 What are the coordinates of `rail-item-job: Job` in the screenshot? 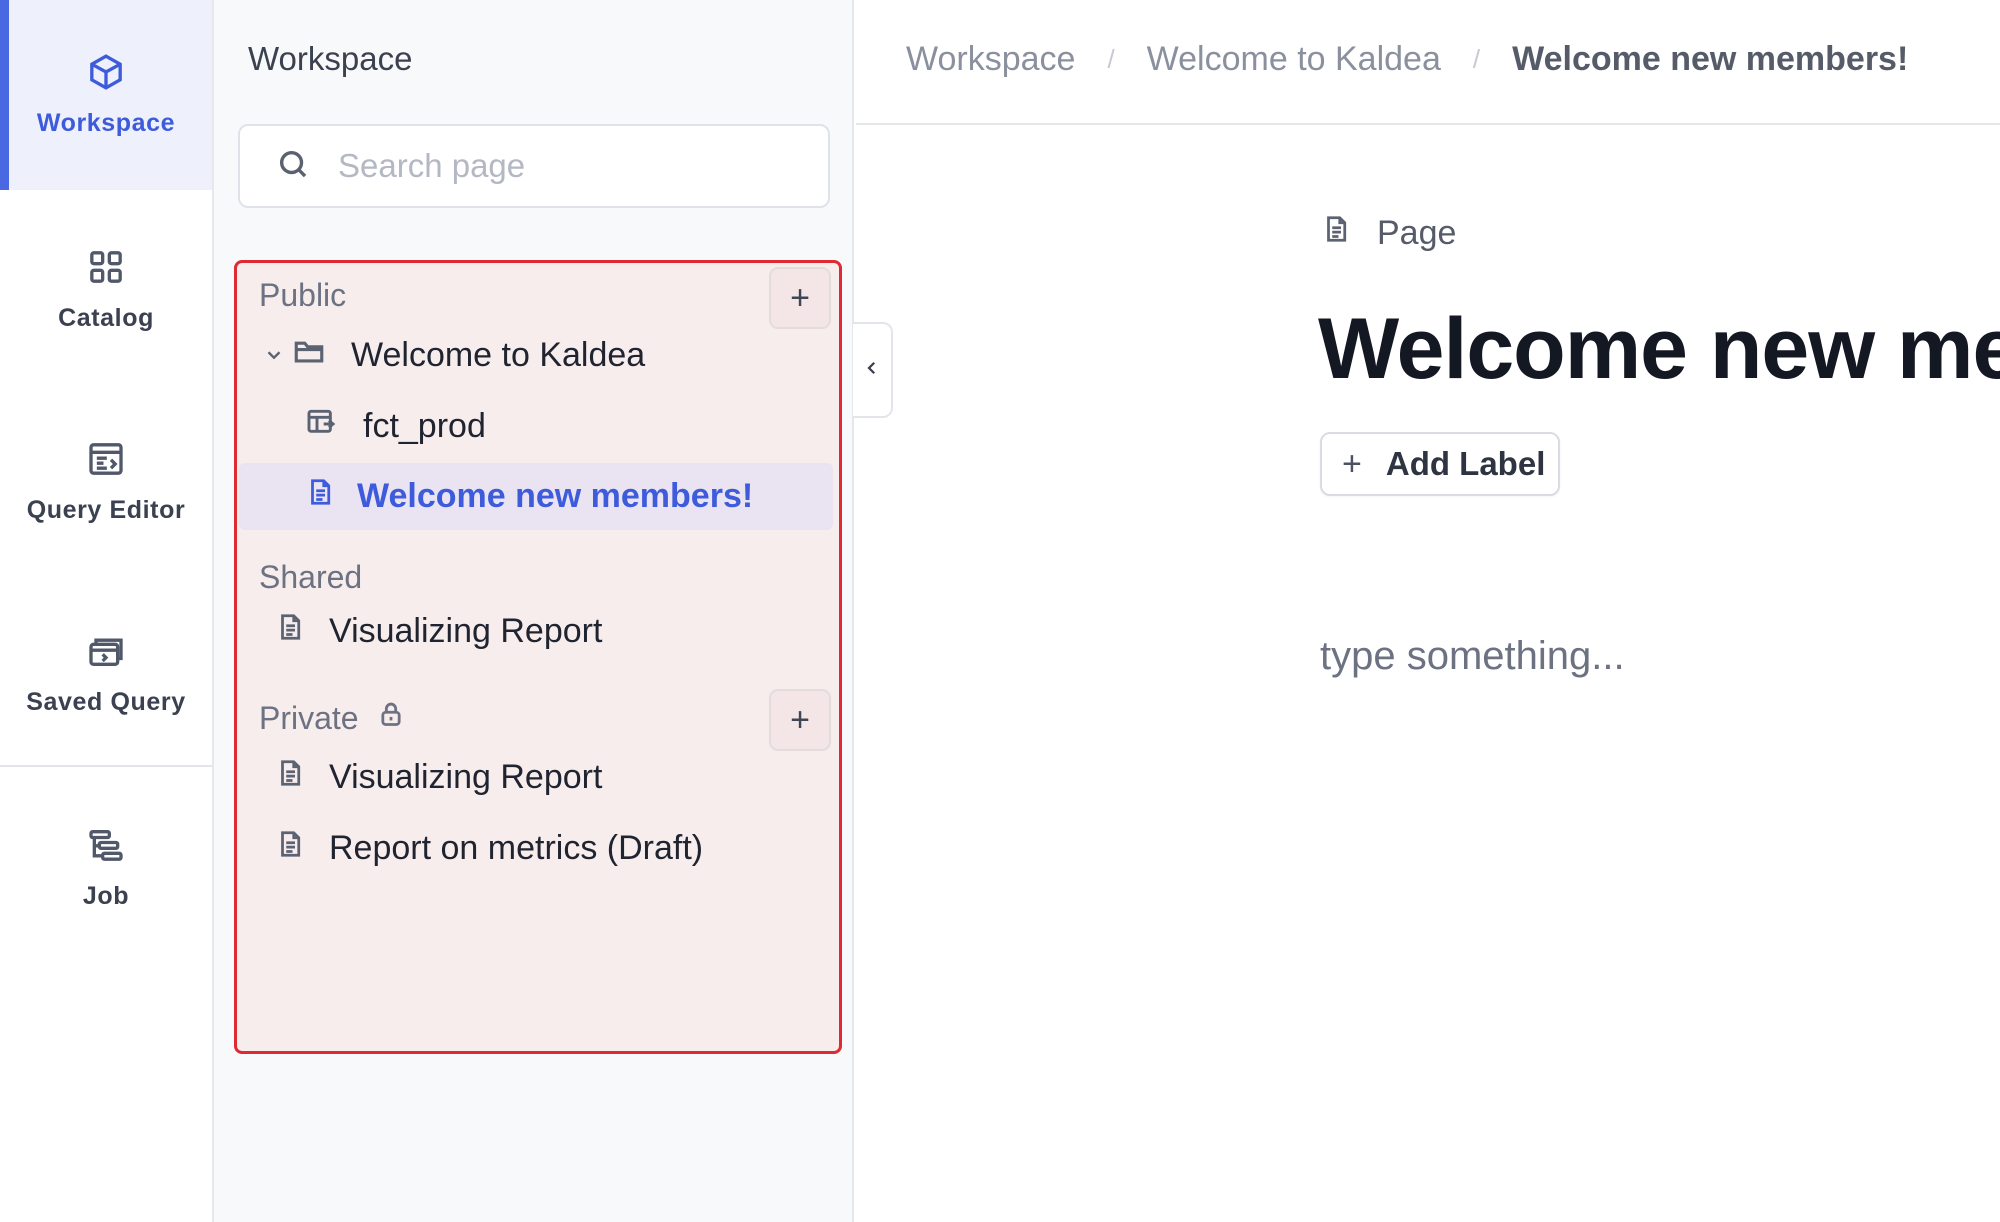 It's located at (106, 868).